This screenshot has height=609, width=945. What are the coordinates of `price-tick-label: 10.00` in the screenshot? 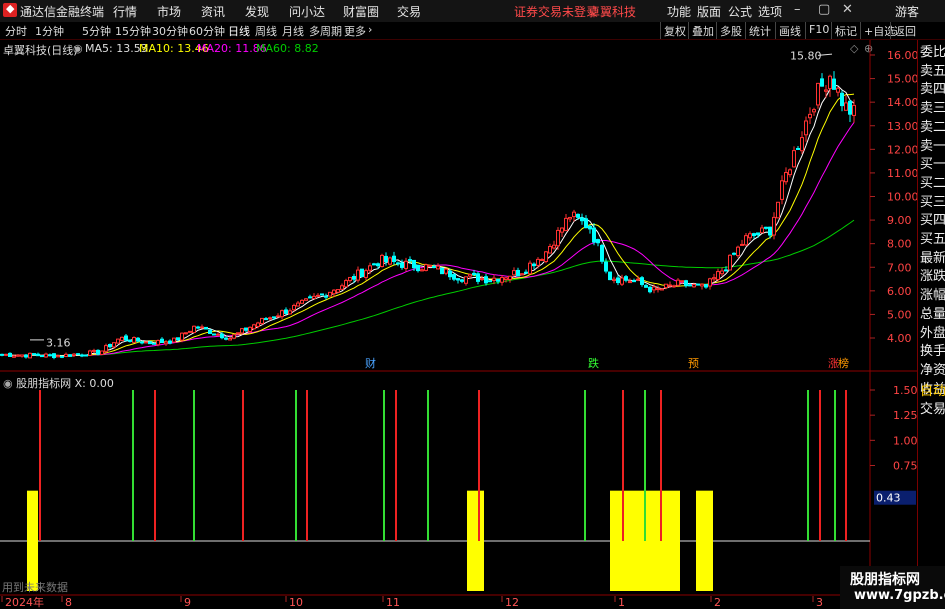 It's located at (902, 197).